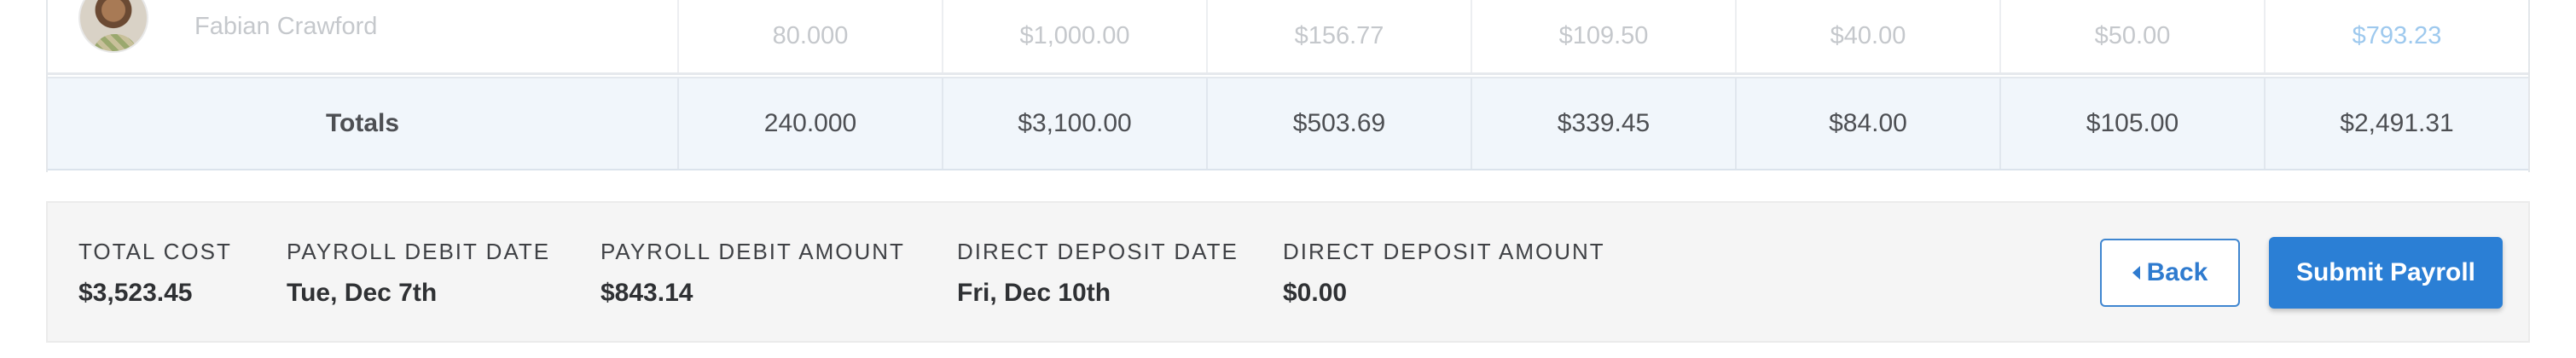 The image size is (2576, 358). What do you see at coordinates (1315, 293) in the screenshot?
I see `direct-deposit-amount-value: $0.00` at bounding box center [1315, 293].